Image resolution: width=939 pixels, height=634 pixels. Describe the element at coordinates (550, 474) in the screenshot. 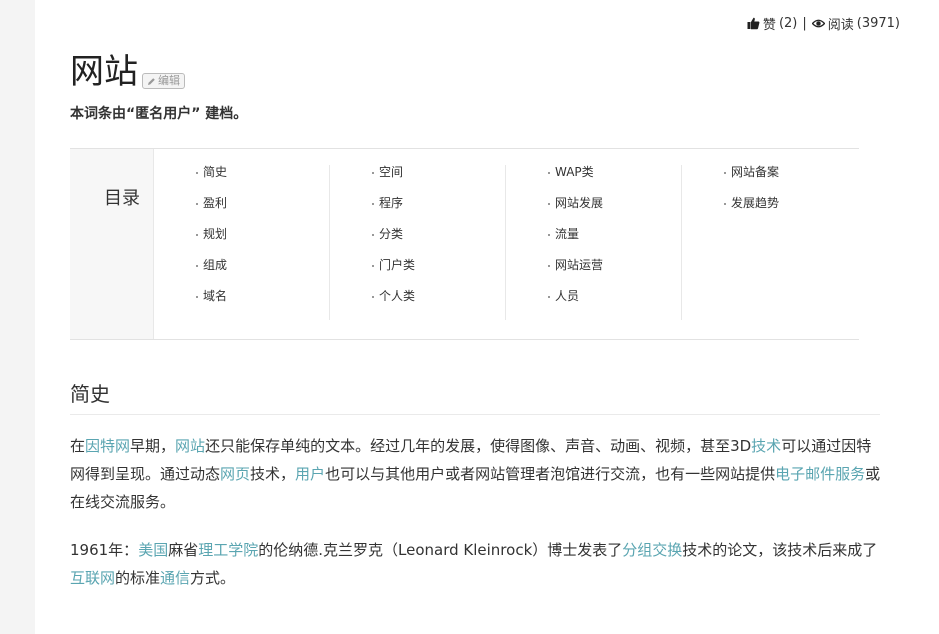

I see `paragraph-text: 也可以与其他用户或者网站管理者泡馆进行交流，也有一些网站提供` at that location.